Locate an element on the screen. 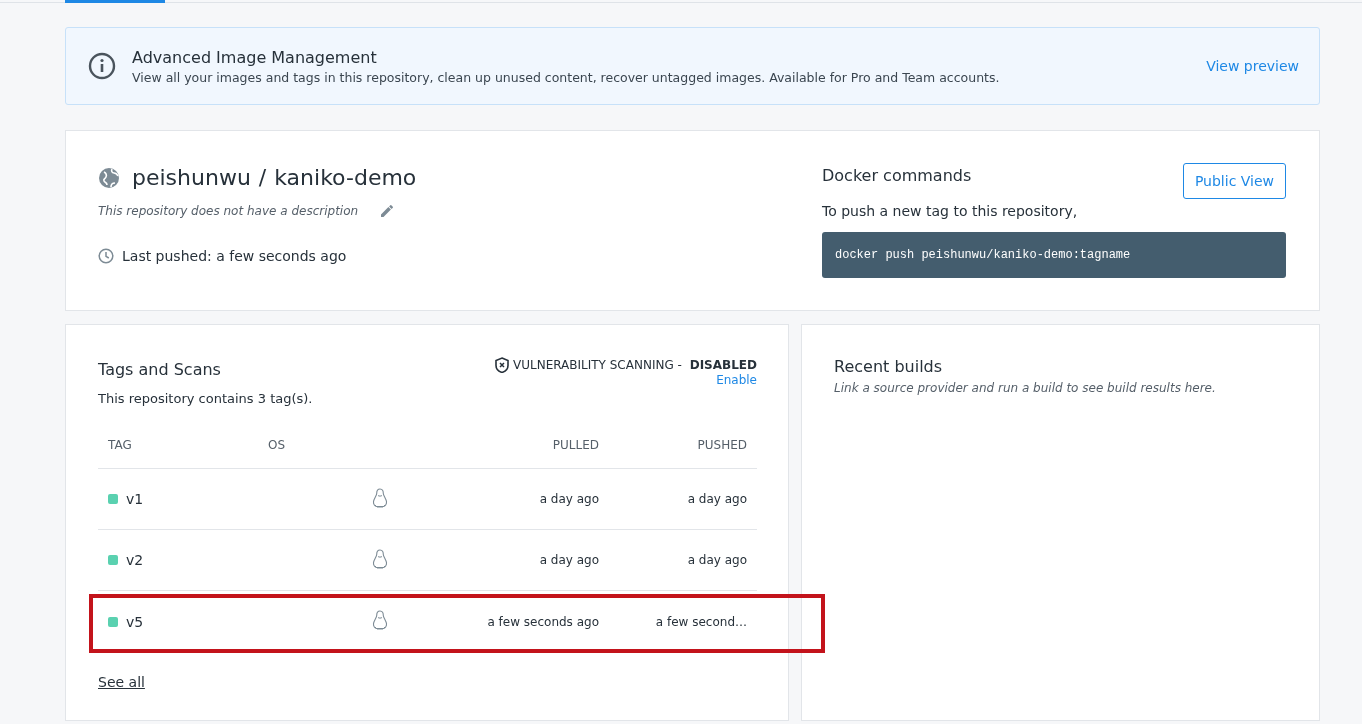 This screenshot has height=724, width=1362. banner-title: Advanced Image Management is located at coordinates (255, 57).